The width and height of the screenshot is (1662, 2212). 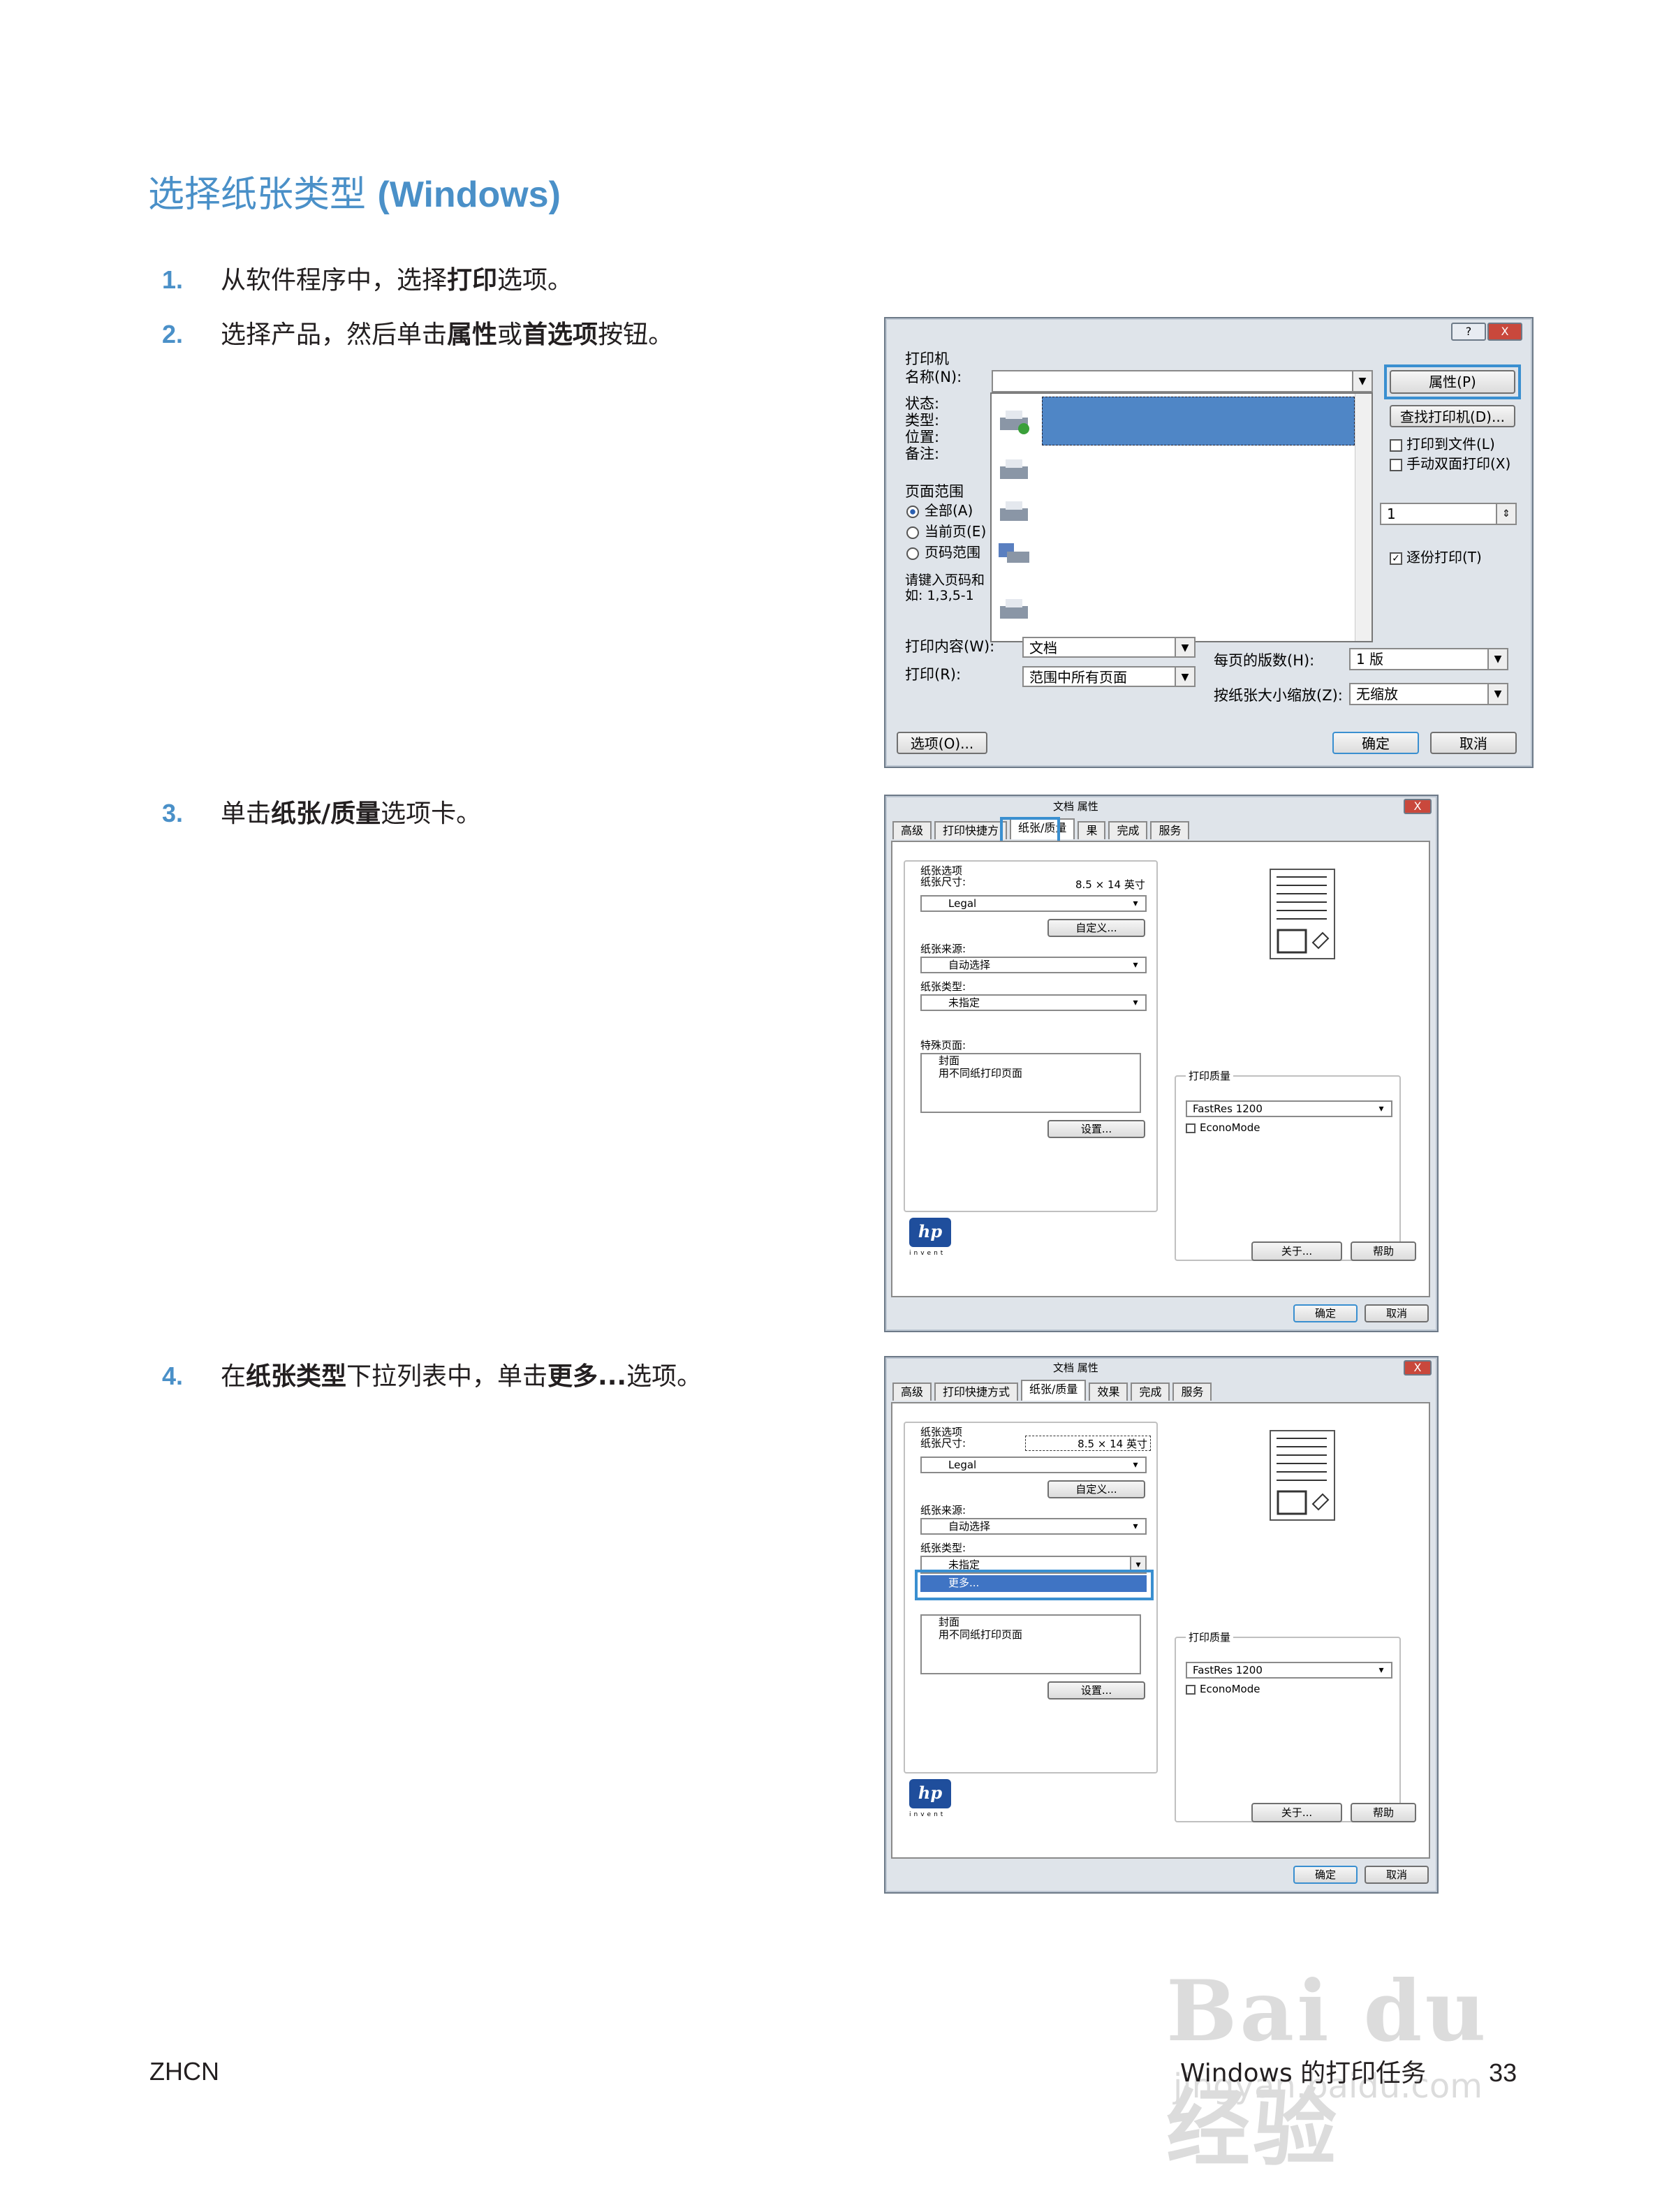 I want to click on tab-shortcuts: 打印快捷方式, so click(x=976, y=1391).